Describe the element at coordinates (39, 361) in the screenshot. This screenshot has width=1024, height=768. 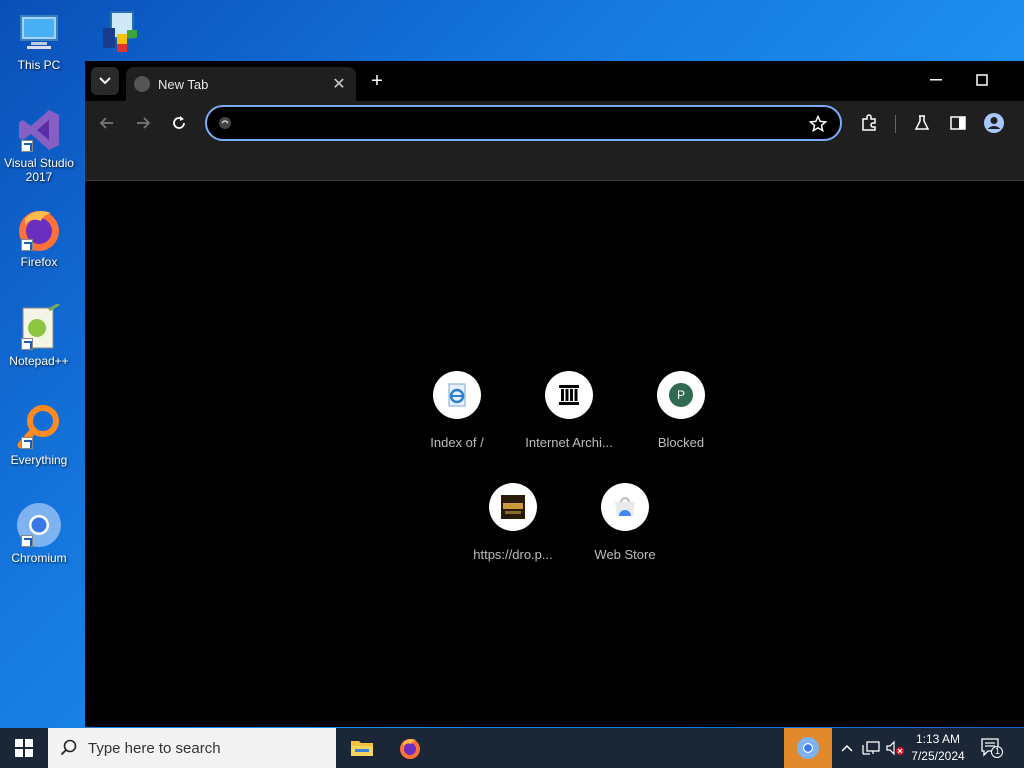
I see `desktop-icon-label: Notepad++` at that location.